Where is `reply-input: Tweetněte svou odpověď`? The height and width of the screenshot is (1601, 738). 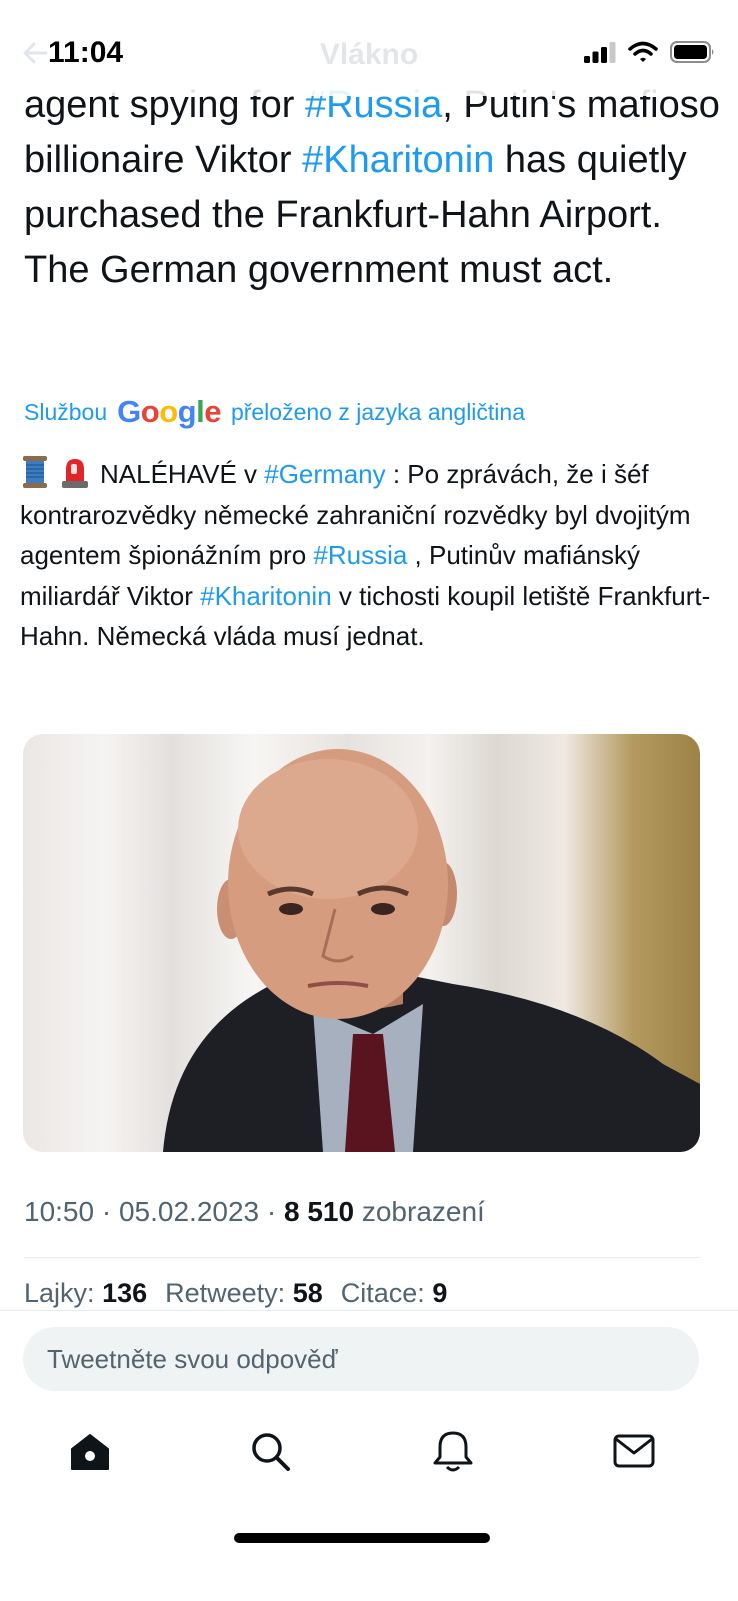
reply-input: Tweetněte svou odpověď is located at coordinates (361, 1359).